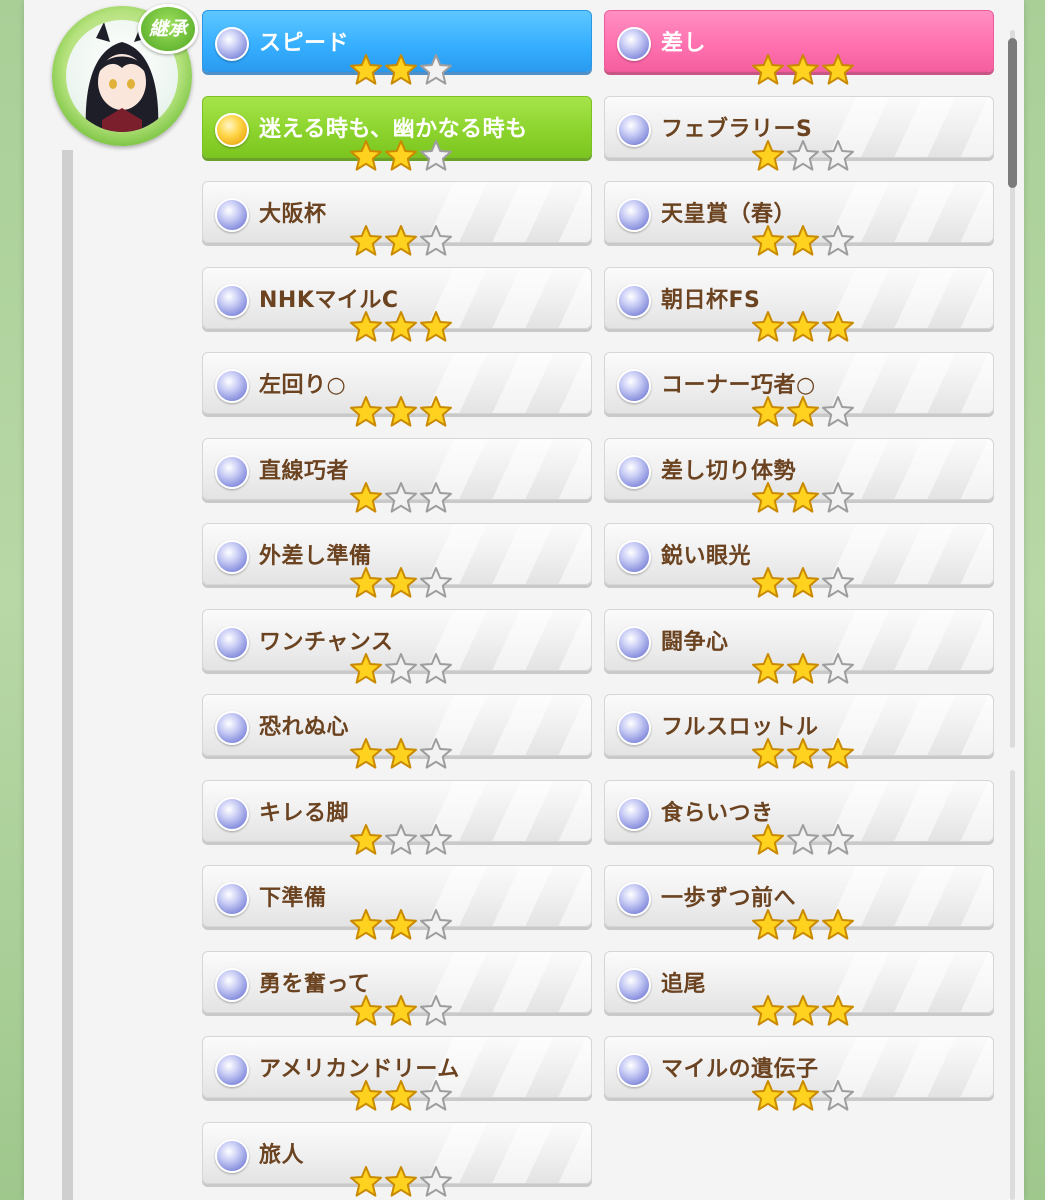 The height and width of the screenshot is (1200, 1045). I want to click on character-avatar: 継承, so click(125, 75).